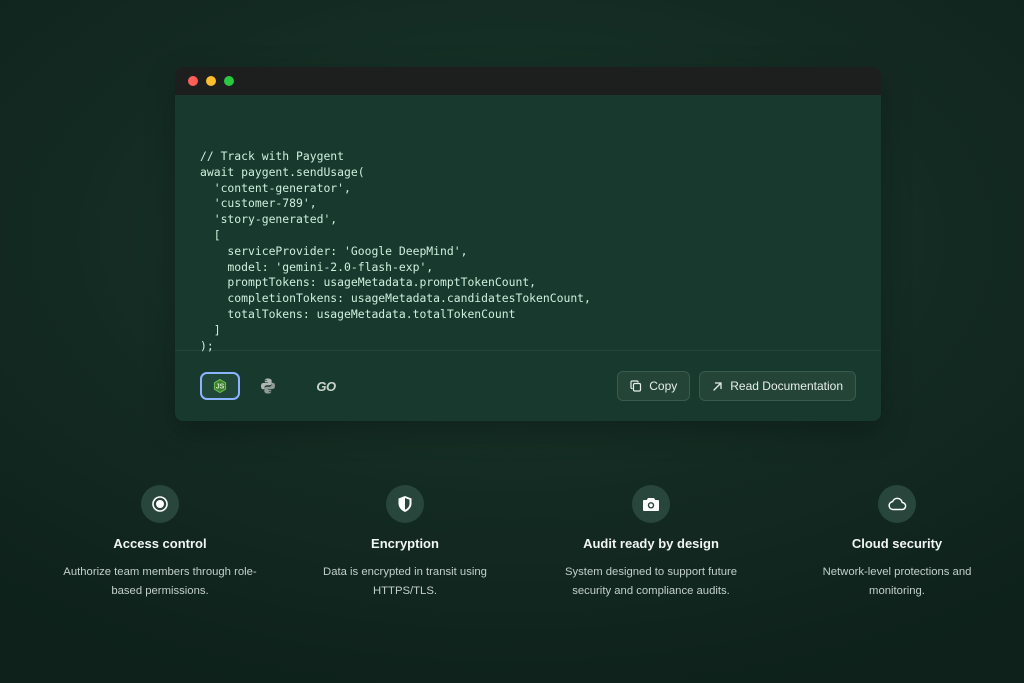 The height and width of the screenshot is (683, 1024). I want to click on svg-text: JS, so click(220, 387).